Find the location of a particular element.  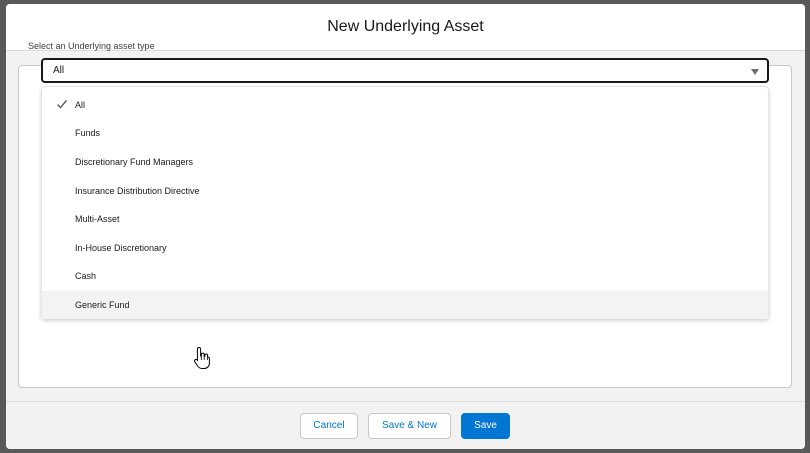

chevron-down-icon is located at coordinates (755, 72).